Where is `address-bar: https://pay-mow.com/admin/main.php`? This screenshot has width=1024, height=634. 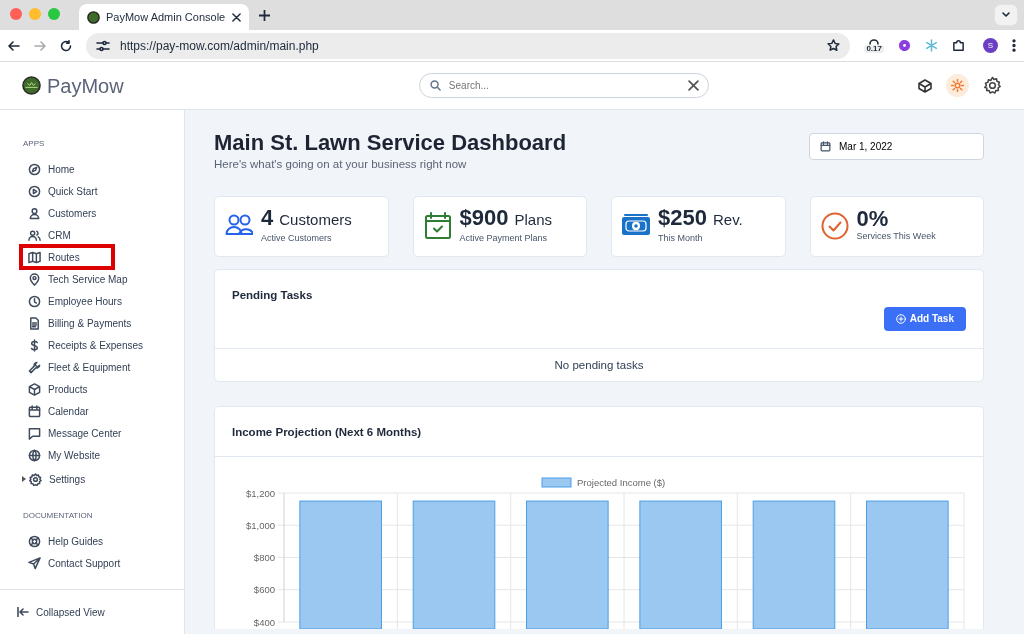 address-bar: https://pay-mow.com/admin/main.php is located at coordinates (468, 45).